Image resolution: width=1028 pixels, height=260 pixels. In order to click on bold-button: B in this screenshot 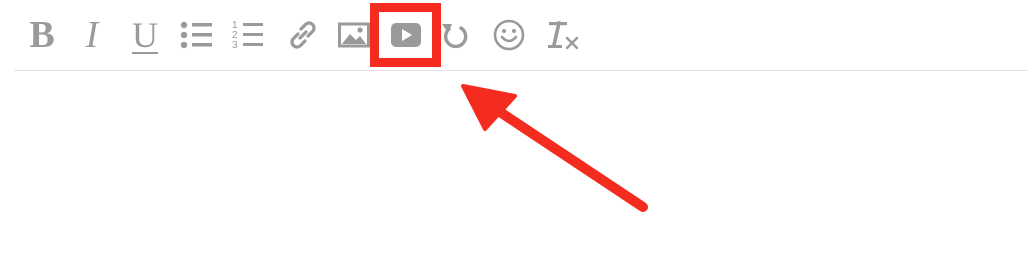, I will do `click(42, 35)`.